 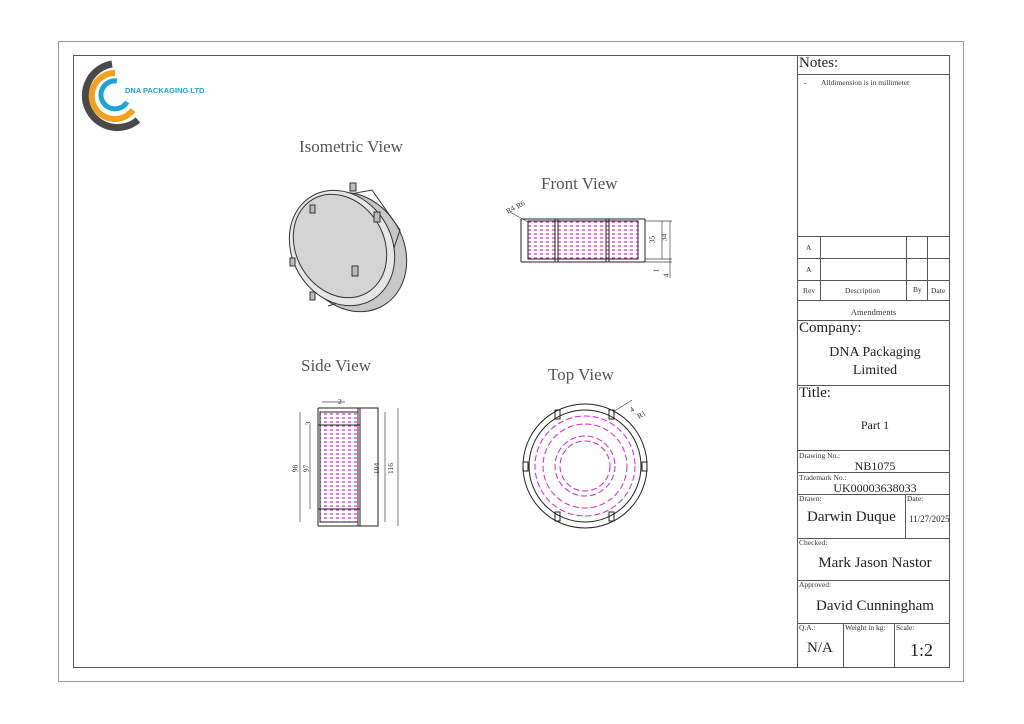 I want to click on rev-header-by: By, so click(x=917, y=289).